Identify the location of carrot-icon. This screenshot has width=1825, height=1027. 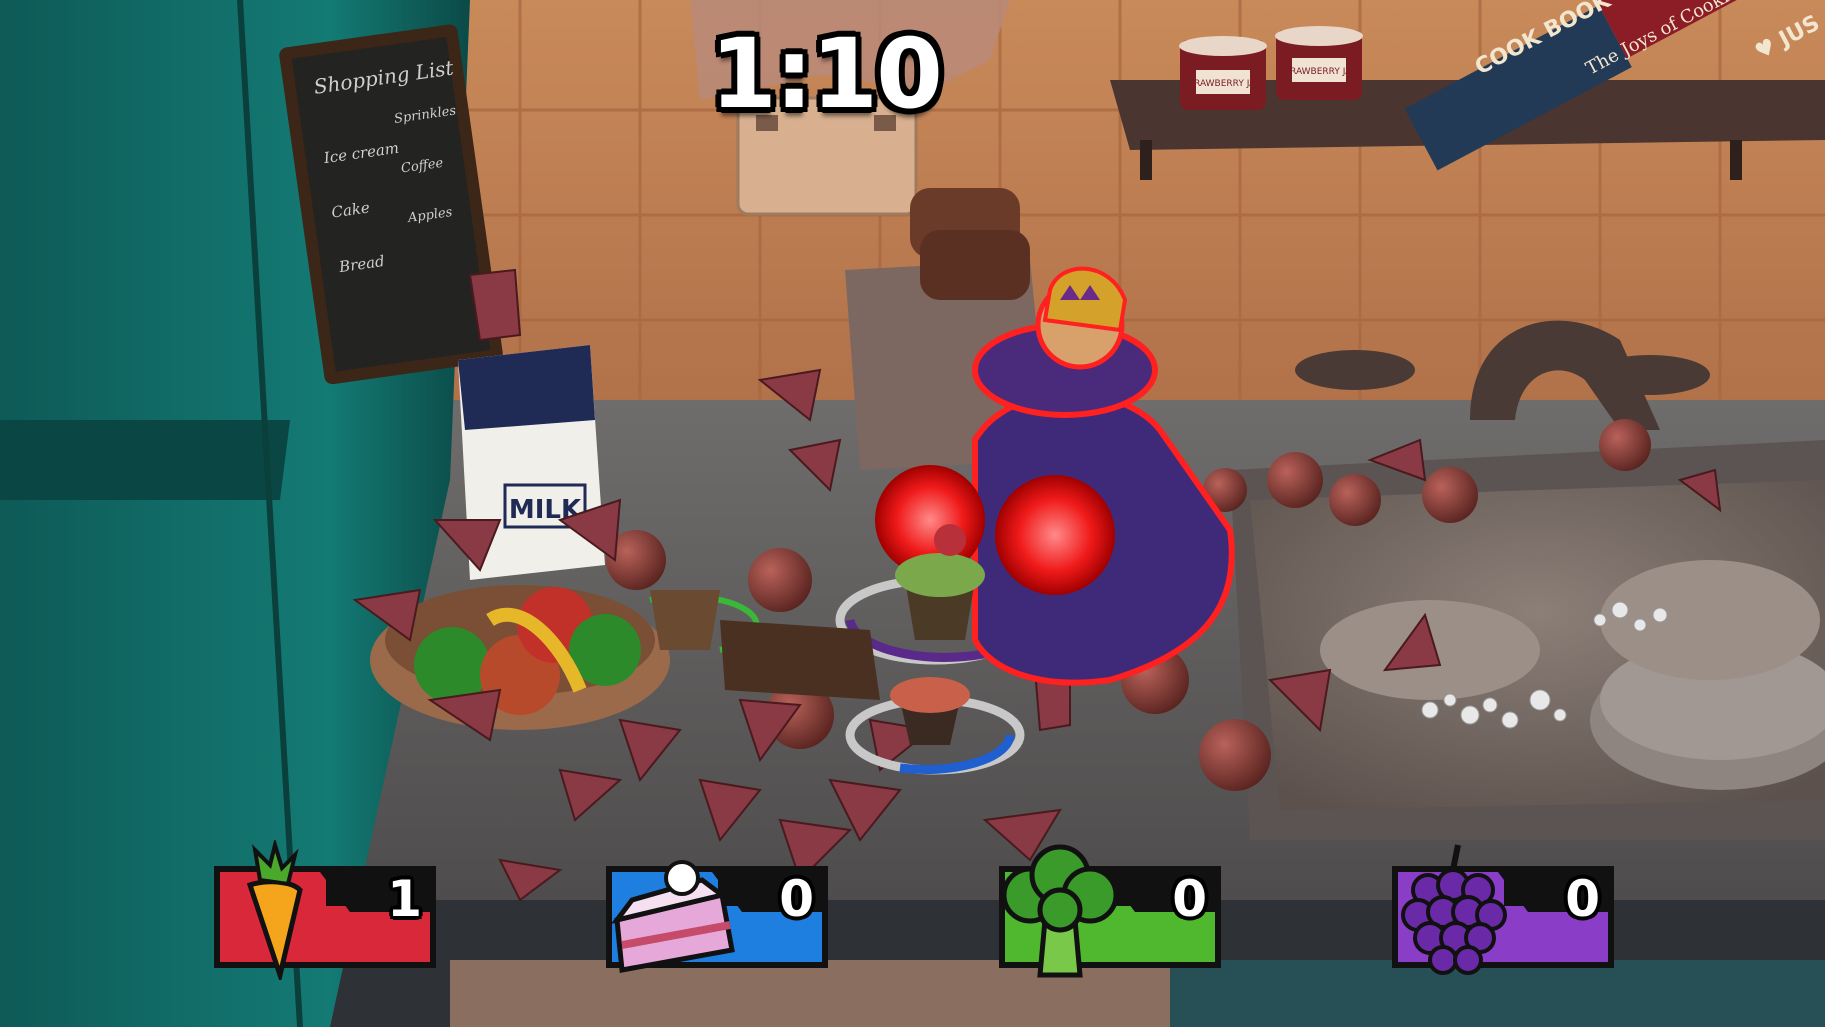
(274, 910).